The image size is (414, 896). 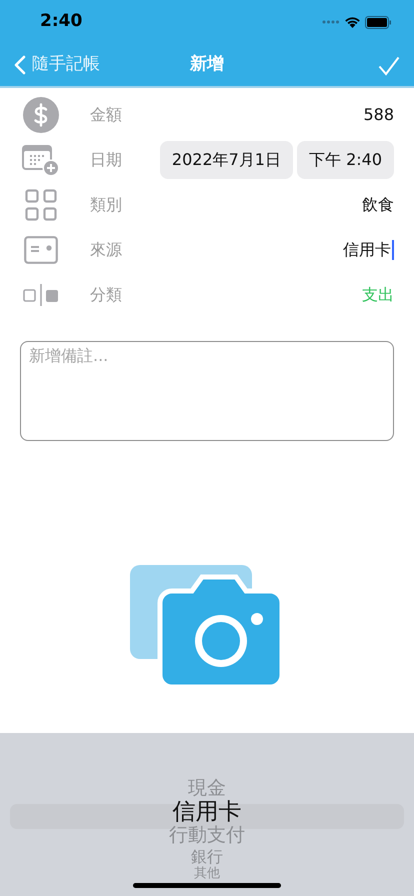 What do you see at coordinates (41, 250) in the screenshot?
I see `card-icon` at bounding box center [41, 250].